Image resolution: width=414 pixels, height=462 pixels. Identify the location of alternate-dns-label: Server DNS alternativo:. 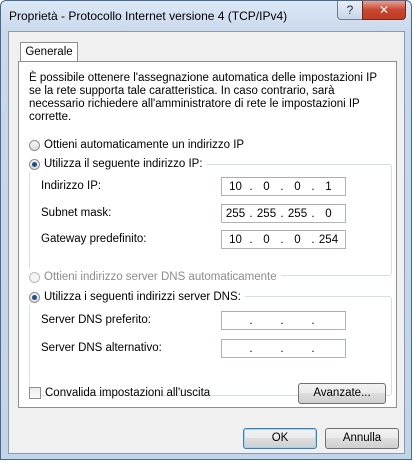
(101, 348).